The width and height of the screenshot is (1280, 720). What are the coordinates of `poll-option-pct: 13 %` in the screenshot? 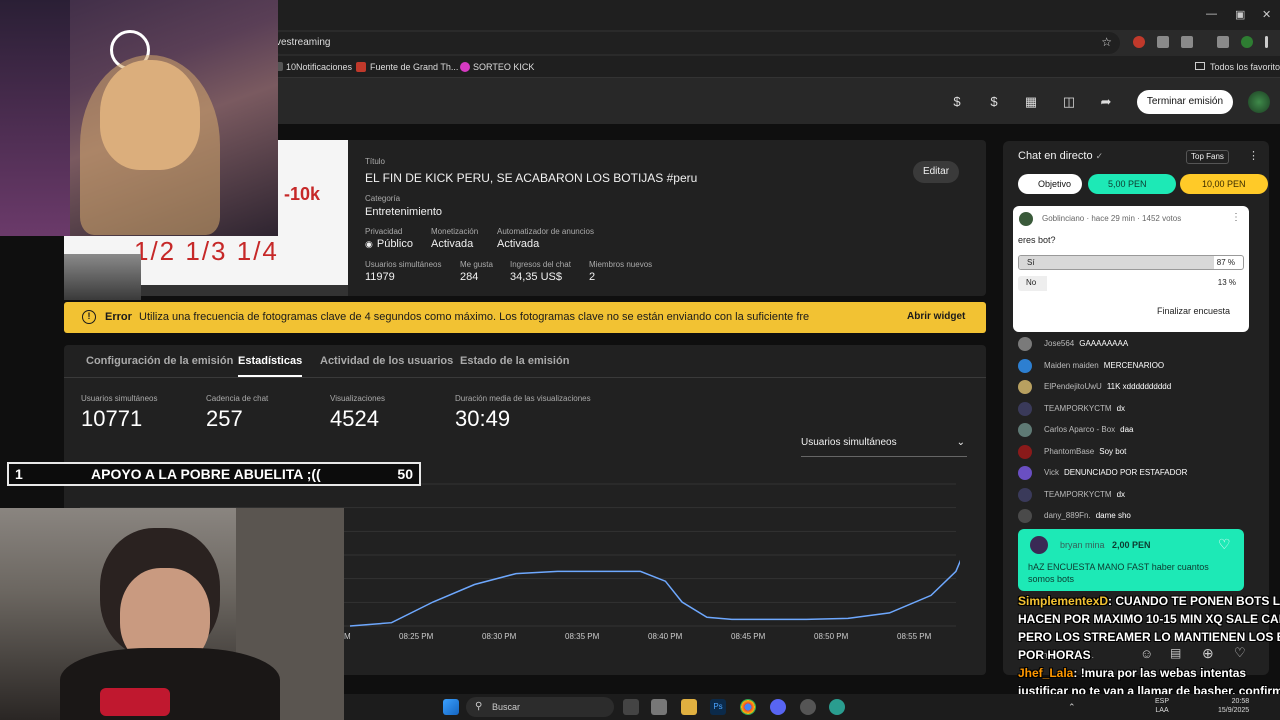 It's located at (1226, 282).